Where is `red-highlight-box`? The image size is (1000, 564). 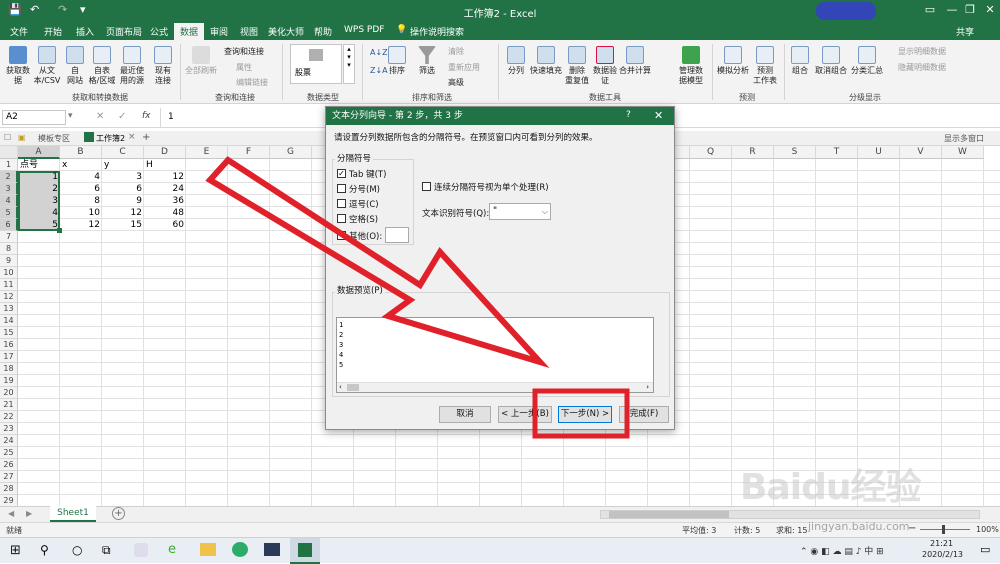
red-highlight-box is located at coordinates (581, 413).